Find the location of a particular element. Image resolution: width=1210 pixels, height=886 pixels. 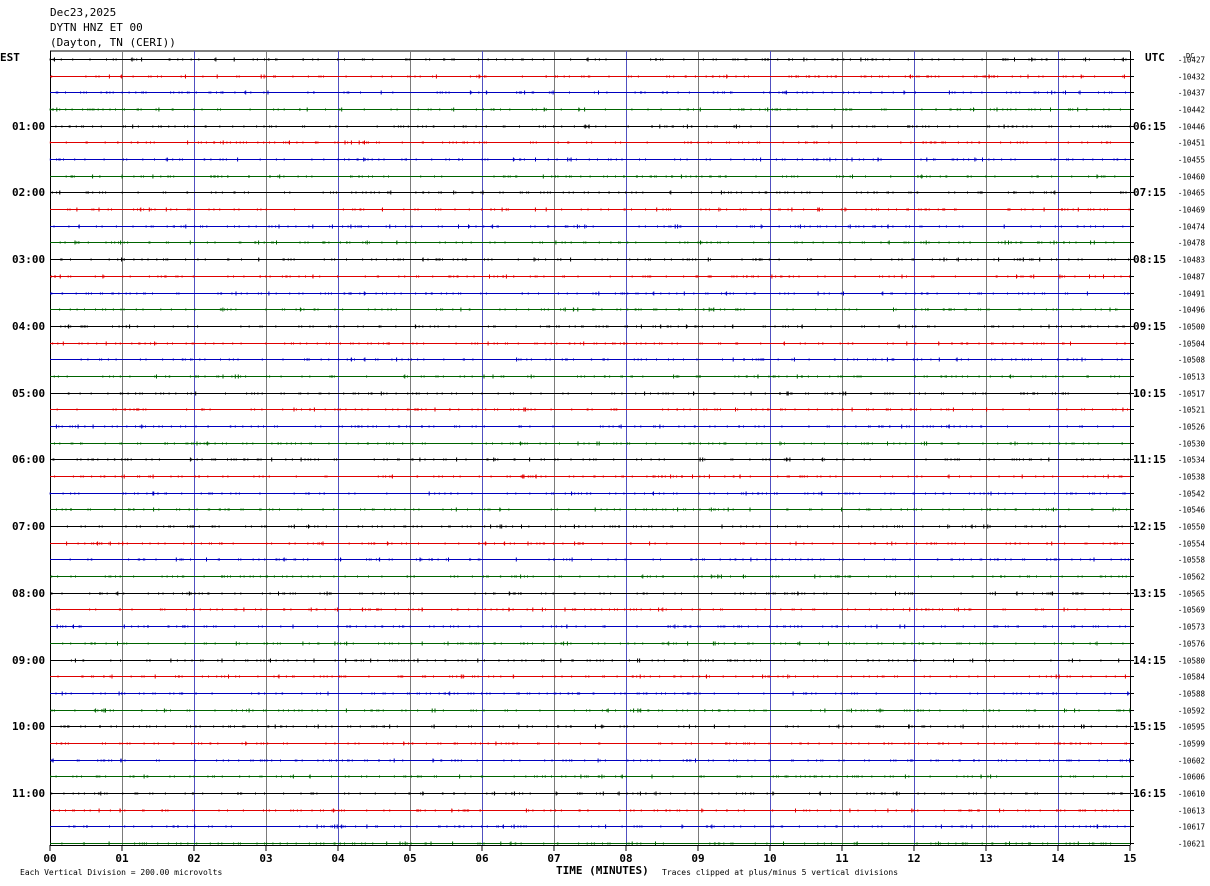

est-time-label: 04:00 is located at coordinates (28, 326).